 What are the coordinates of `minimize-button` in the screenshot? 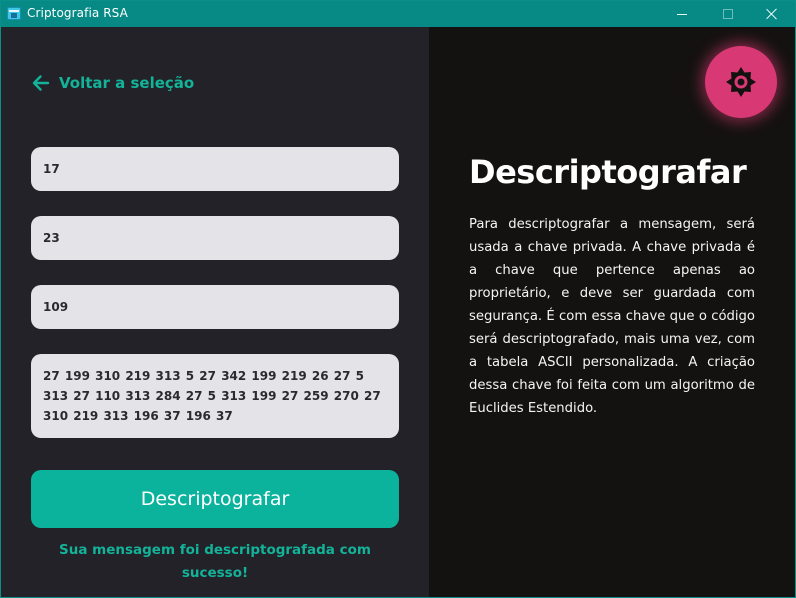 It's located at (682, 14).